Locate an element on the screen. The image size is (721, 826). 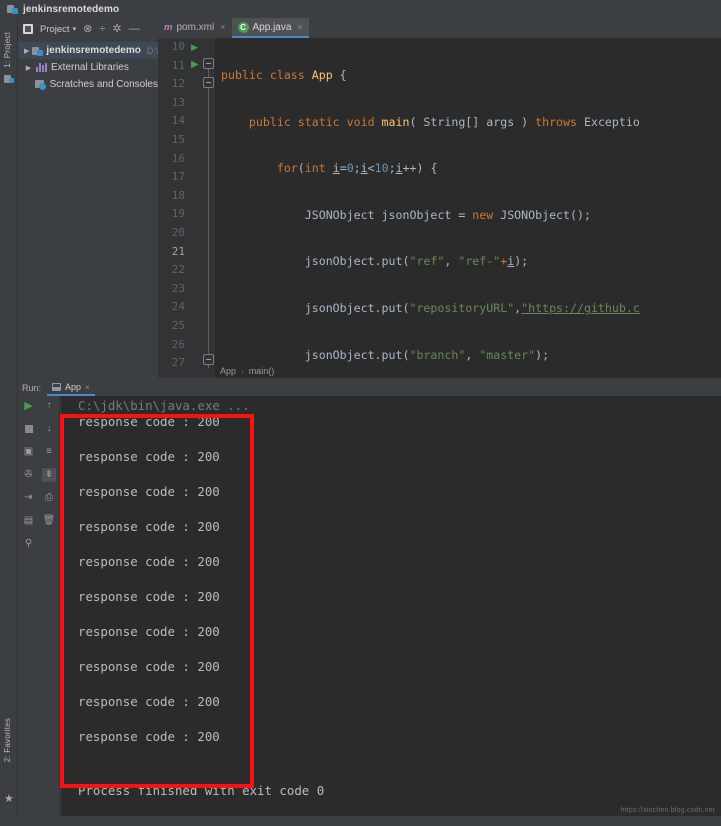
project-pane-toolbar: Project ▾ ⊗ ÷ ✲ — is located at coordinates (88, 29).